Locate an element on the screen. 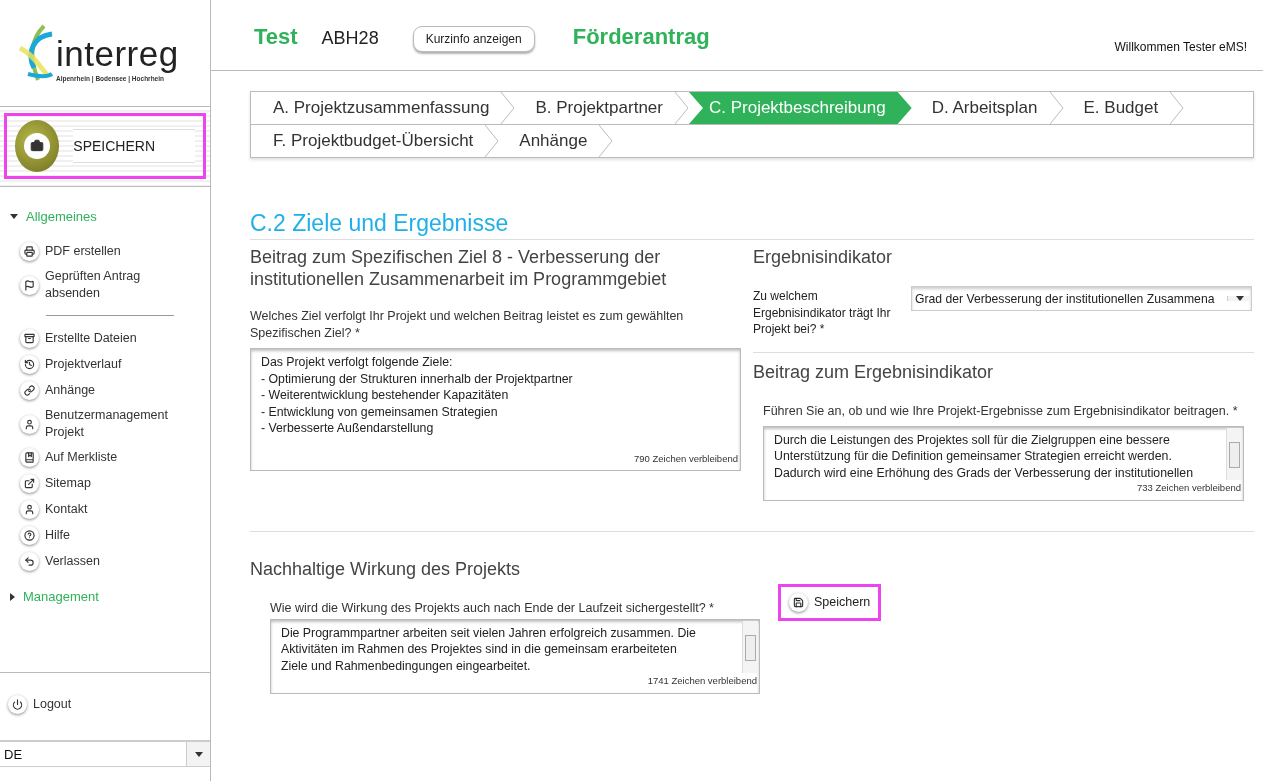 The height and width of the screenshot is (781, 1263). power-icon is located at coordinates (17, 704).